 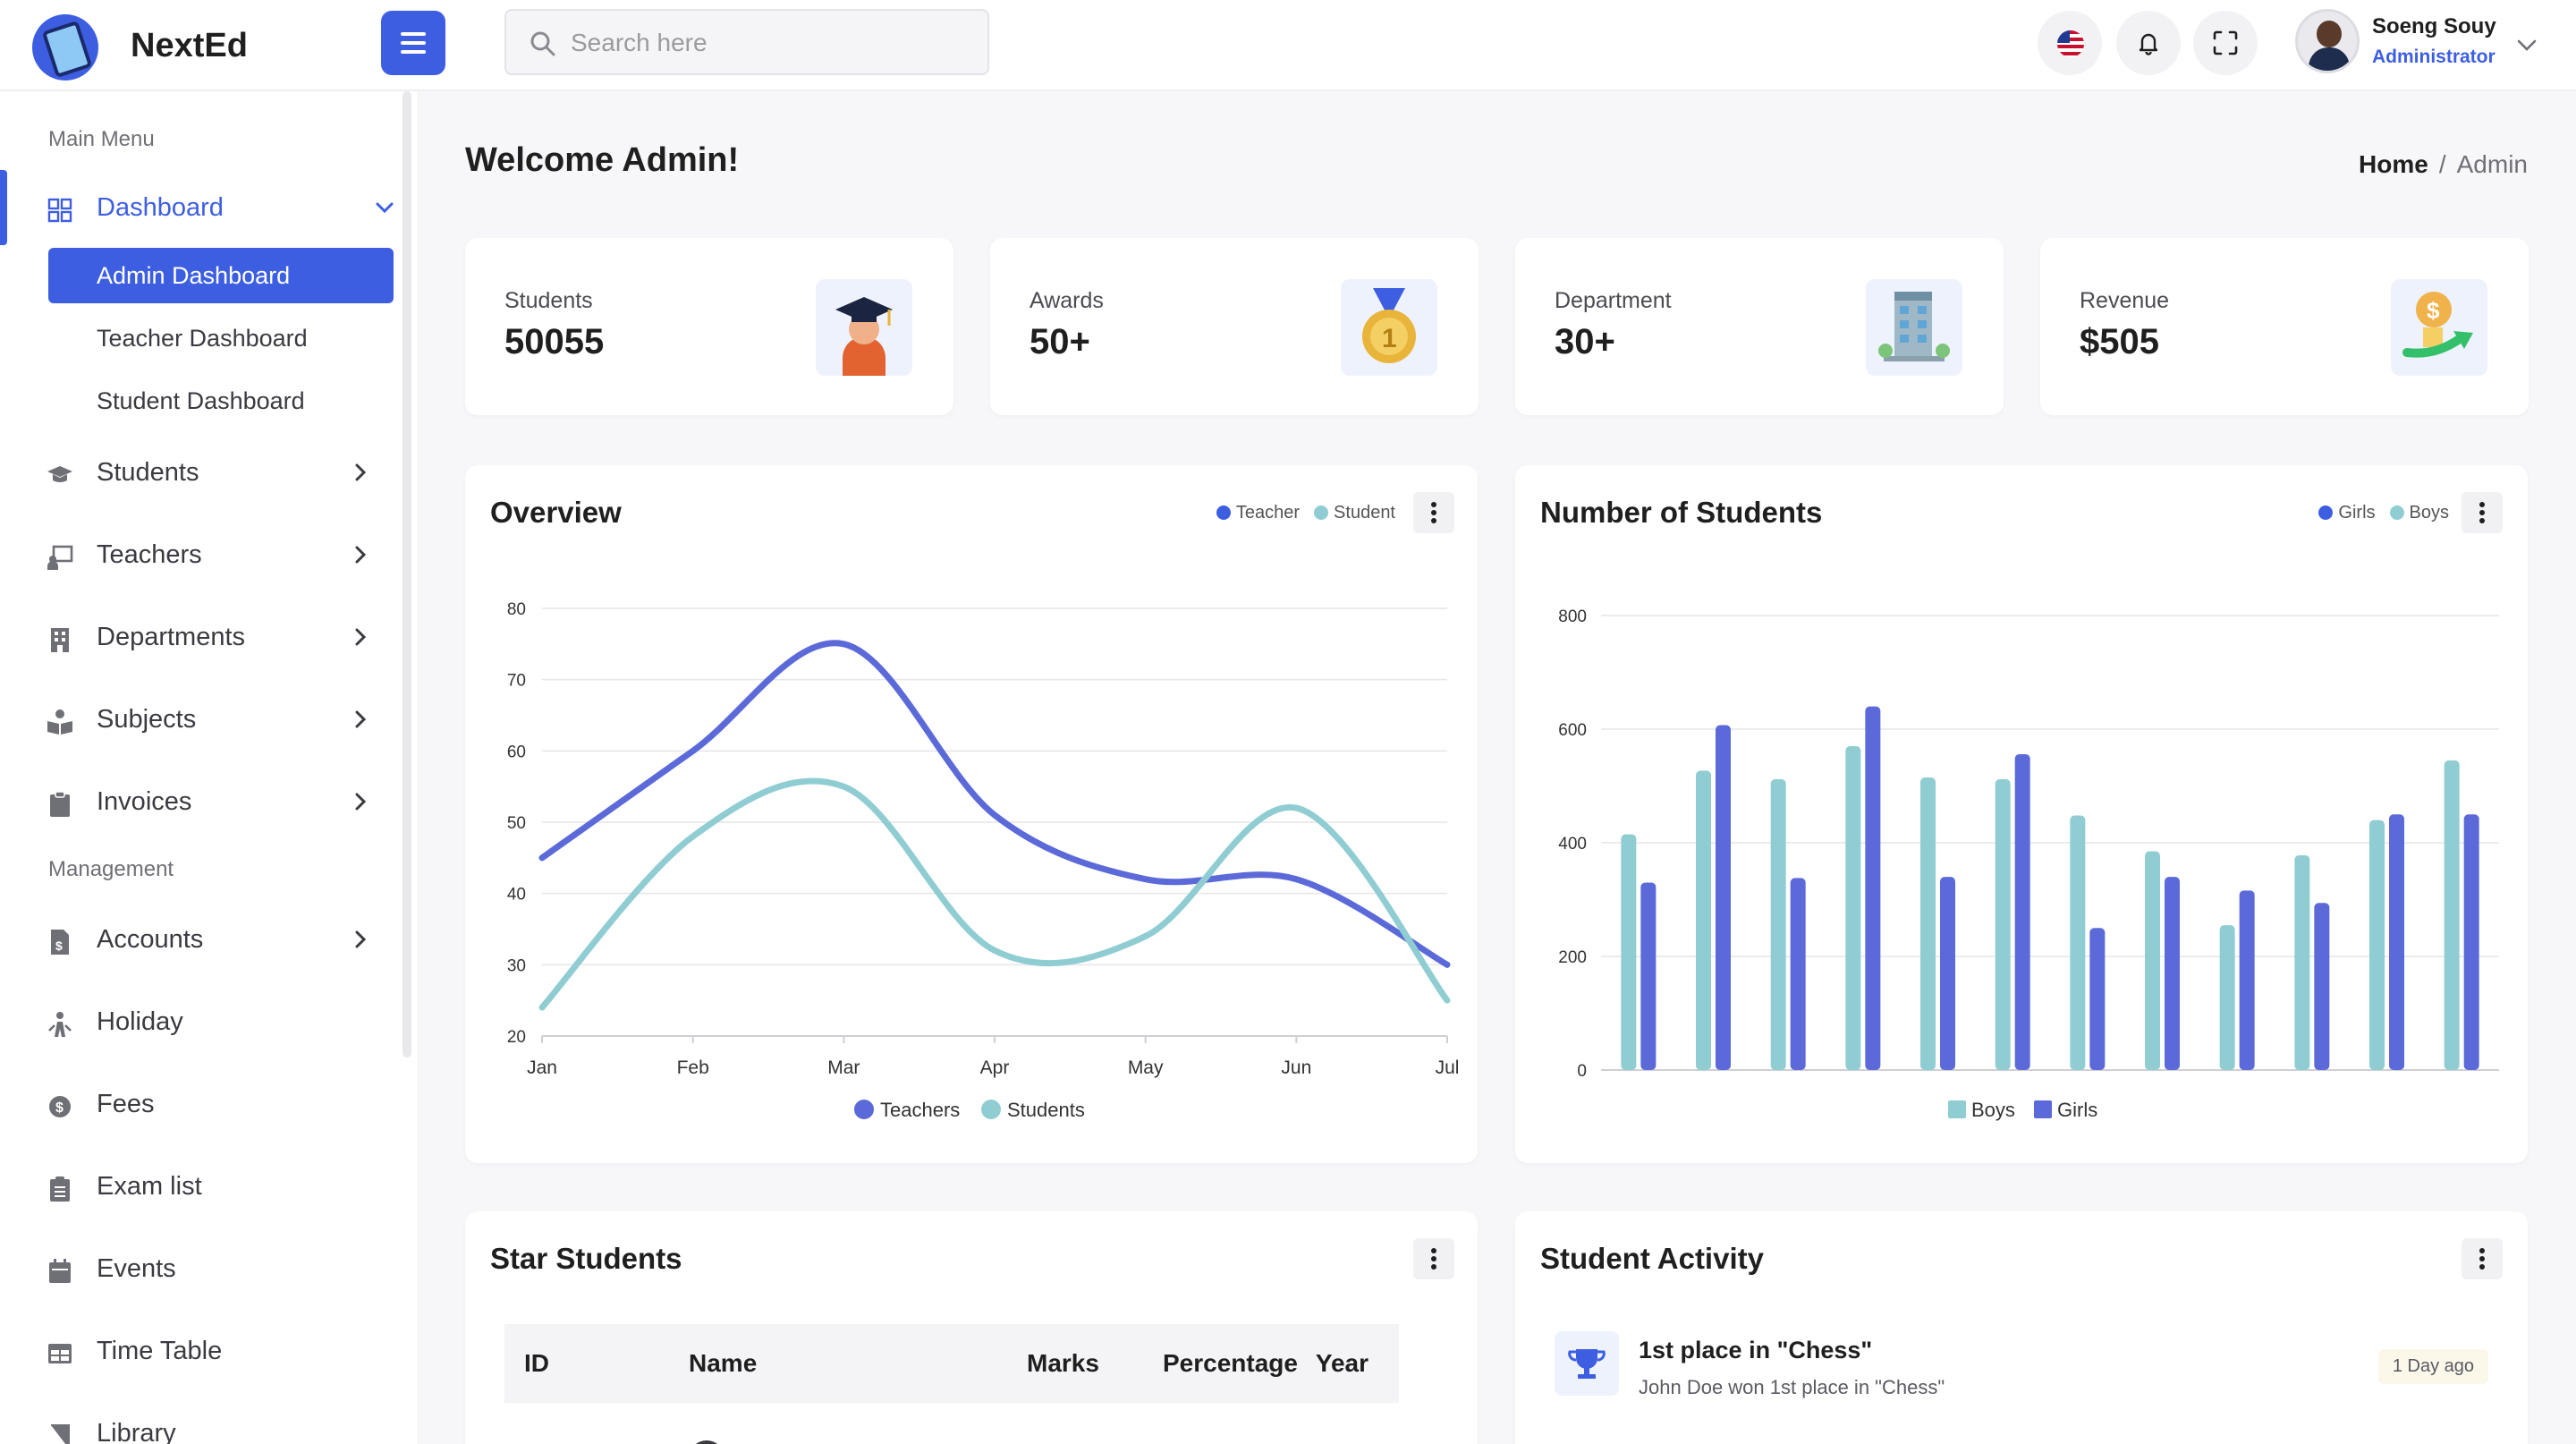 What do you see at coordinates (995, 1068) in the screenshot?
I see `x-tick-label: Apr` at bounding box center [995, 1068].